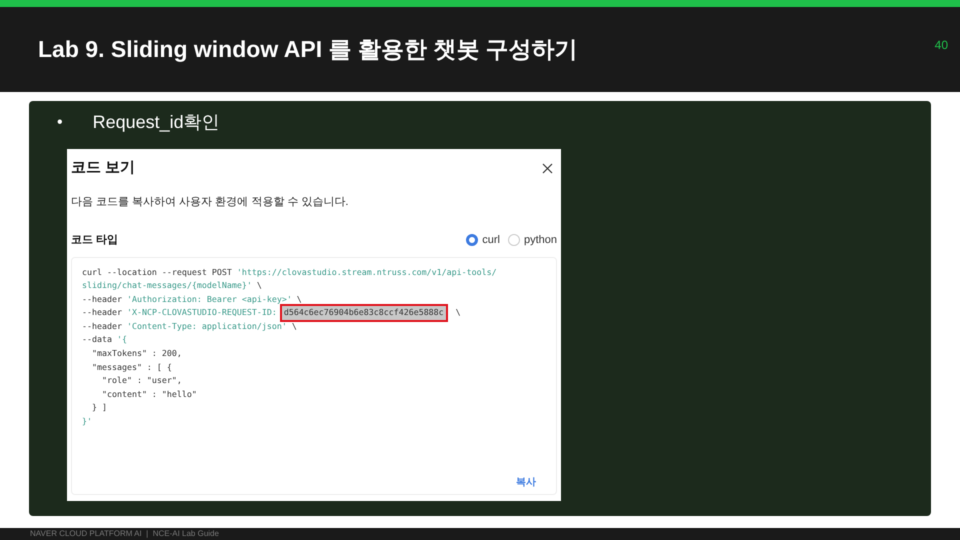 The height and width of the screenshot is (540, 960). What do you see at coordinates (97, 339) in the screenshot?
I see `code-text: --data` at bounding box center [97, 339].